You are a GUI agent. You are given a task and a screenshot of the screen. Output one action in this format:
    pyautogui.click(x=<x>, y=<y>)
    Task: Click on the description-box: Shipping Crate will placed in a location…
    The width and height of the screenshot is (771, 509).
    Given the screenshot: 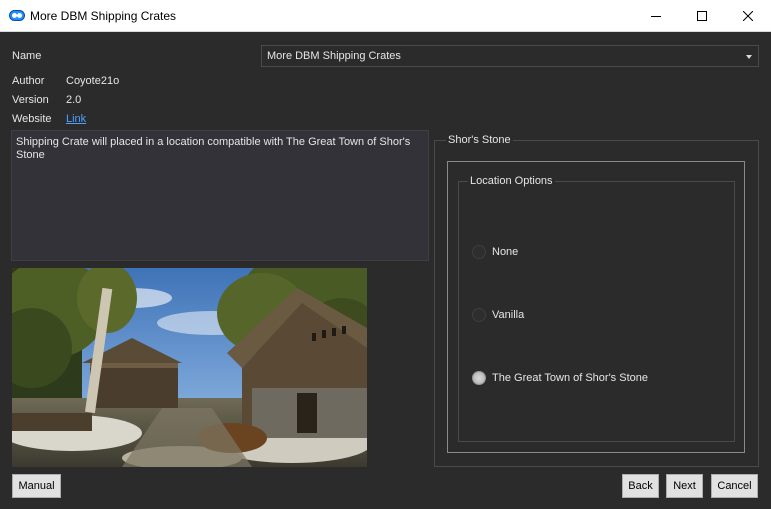 What is the action you would take?
    pyautogui.click(x=220, y=195)
    